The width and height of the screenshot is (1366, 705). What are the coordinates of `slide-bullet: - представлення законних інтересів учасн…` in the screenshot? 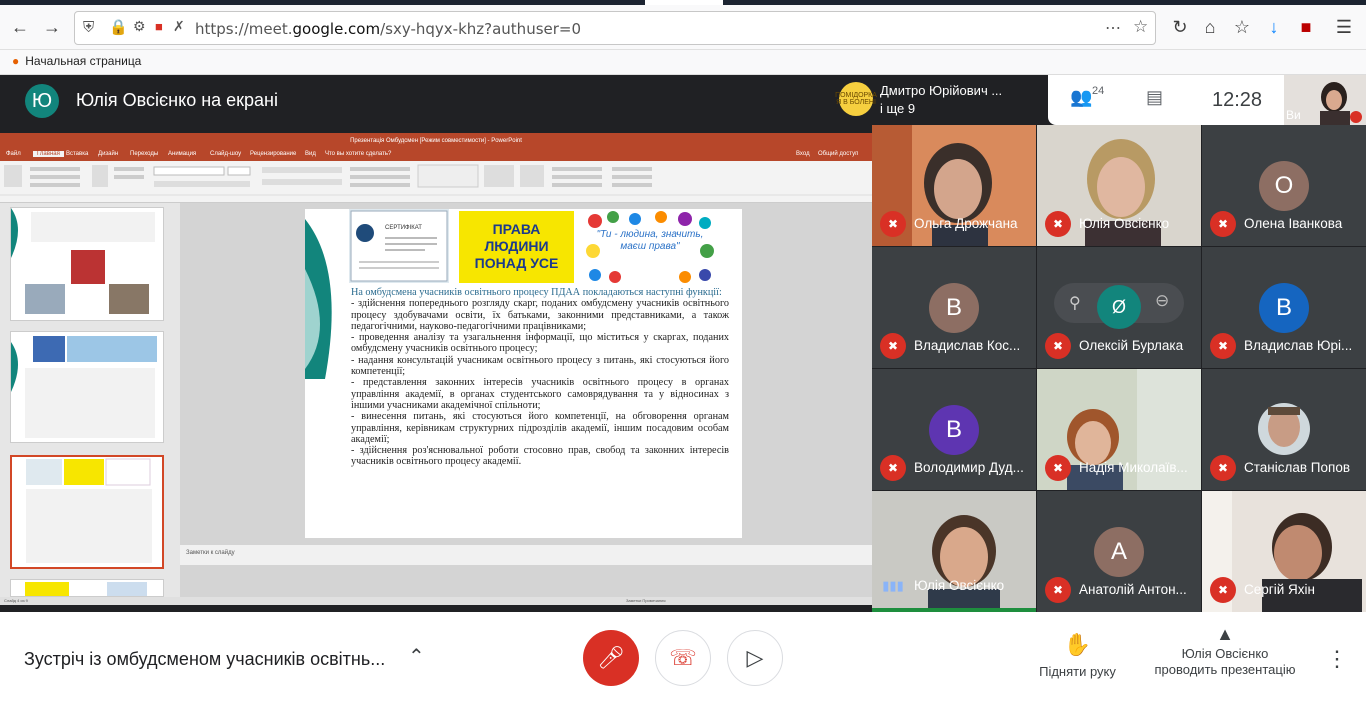 It's located at (540, 394).